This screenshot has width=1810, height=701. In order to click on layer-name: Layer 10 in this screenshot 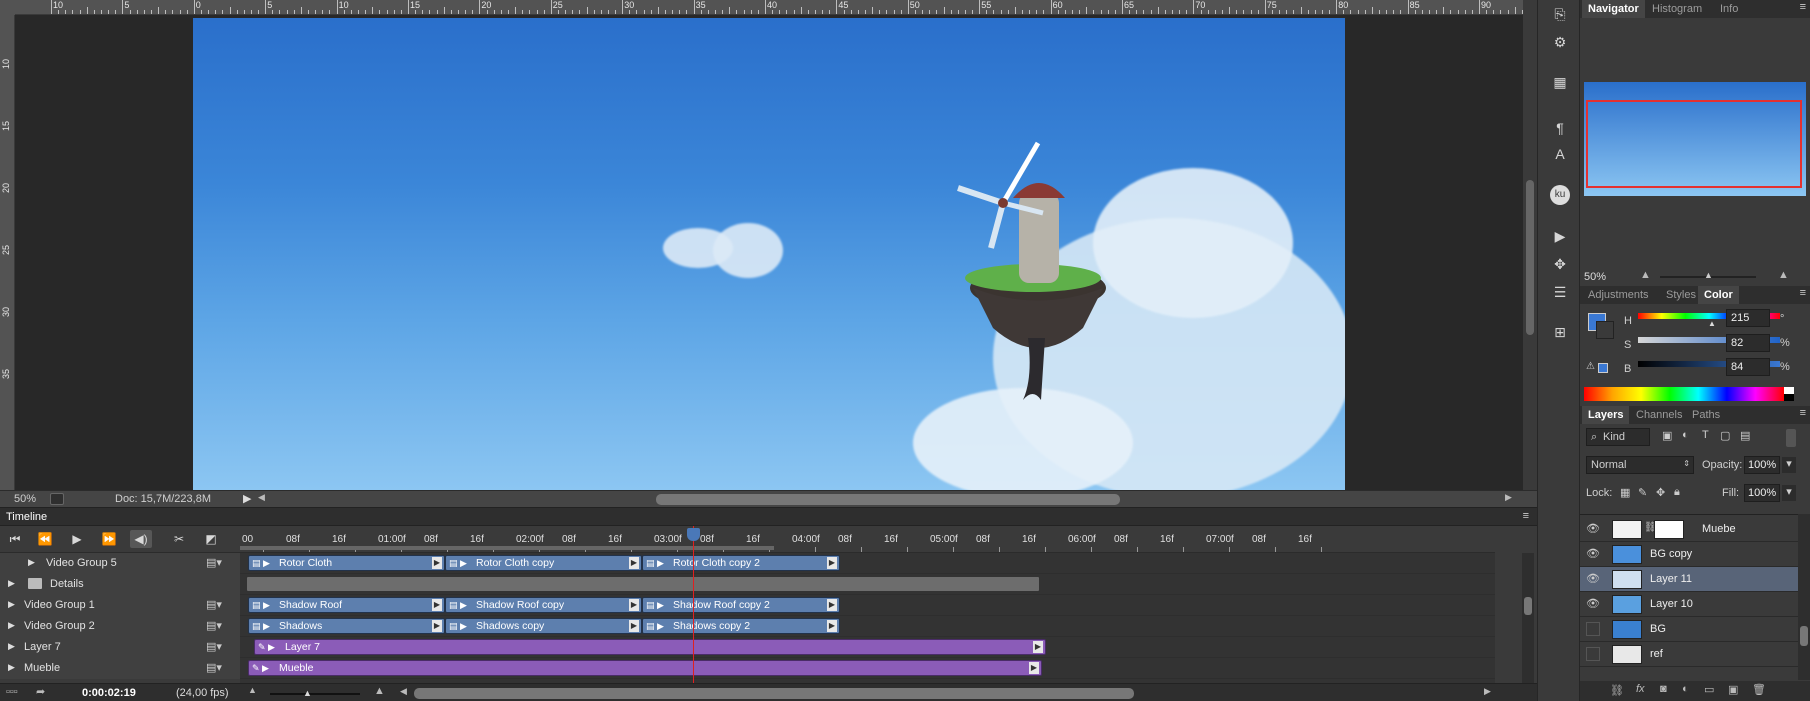, I will do `click(1671, 604)`.